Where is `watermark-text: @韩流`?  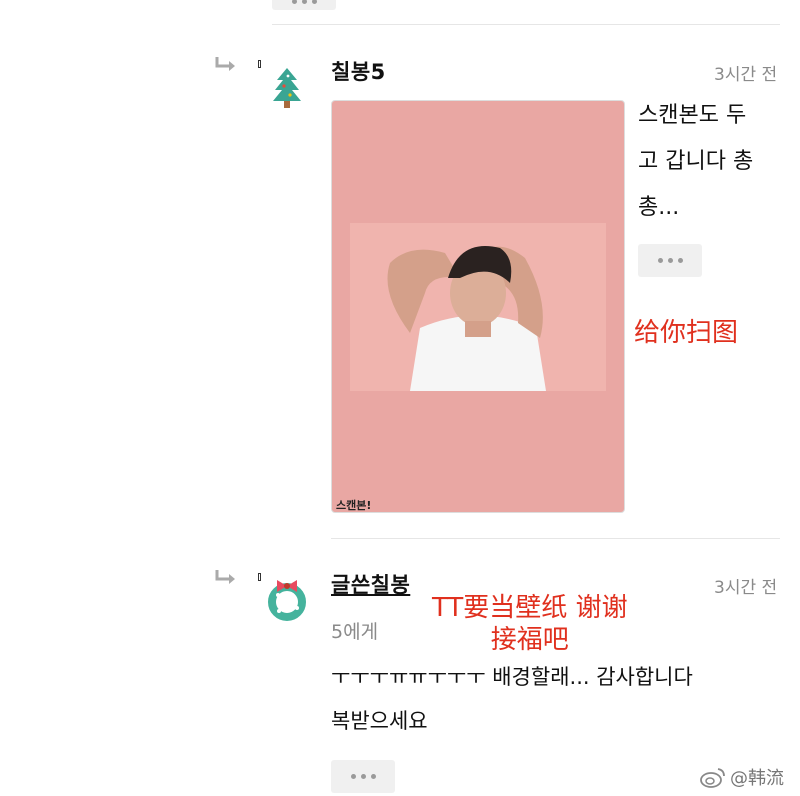 watermark-text: @韩流 is located at coordinates (757, 778).